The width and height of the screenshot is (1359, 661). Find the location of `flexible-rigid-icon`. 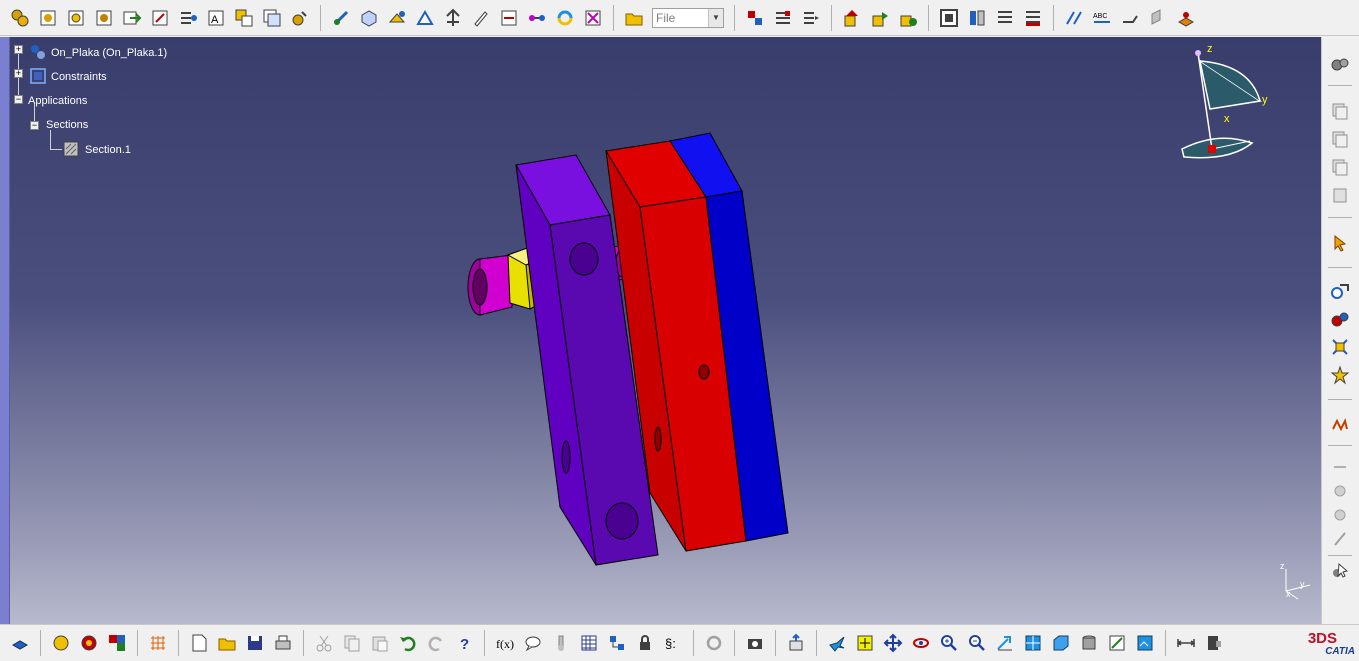

flexible-rigid-icon is located at coordinates (1340, 515).